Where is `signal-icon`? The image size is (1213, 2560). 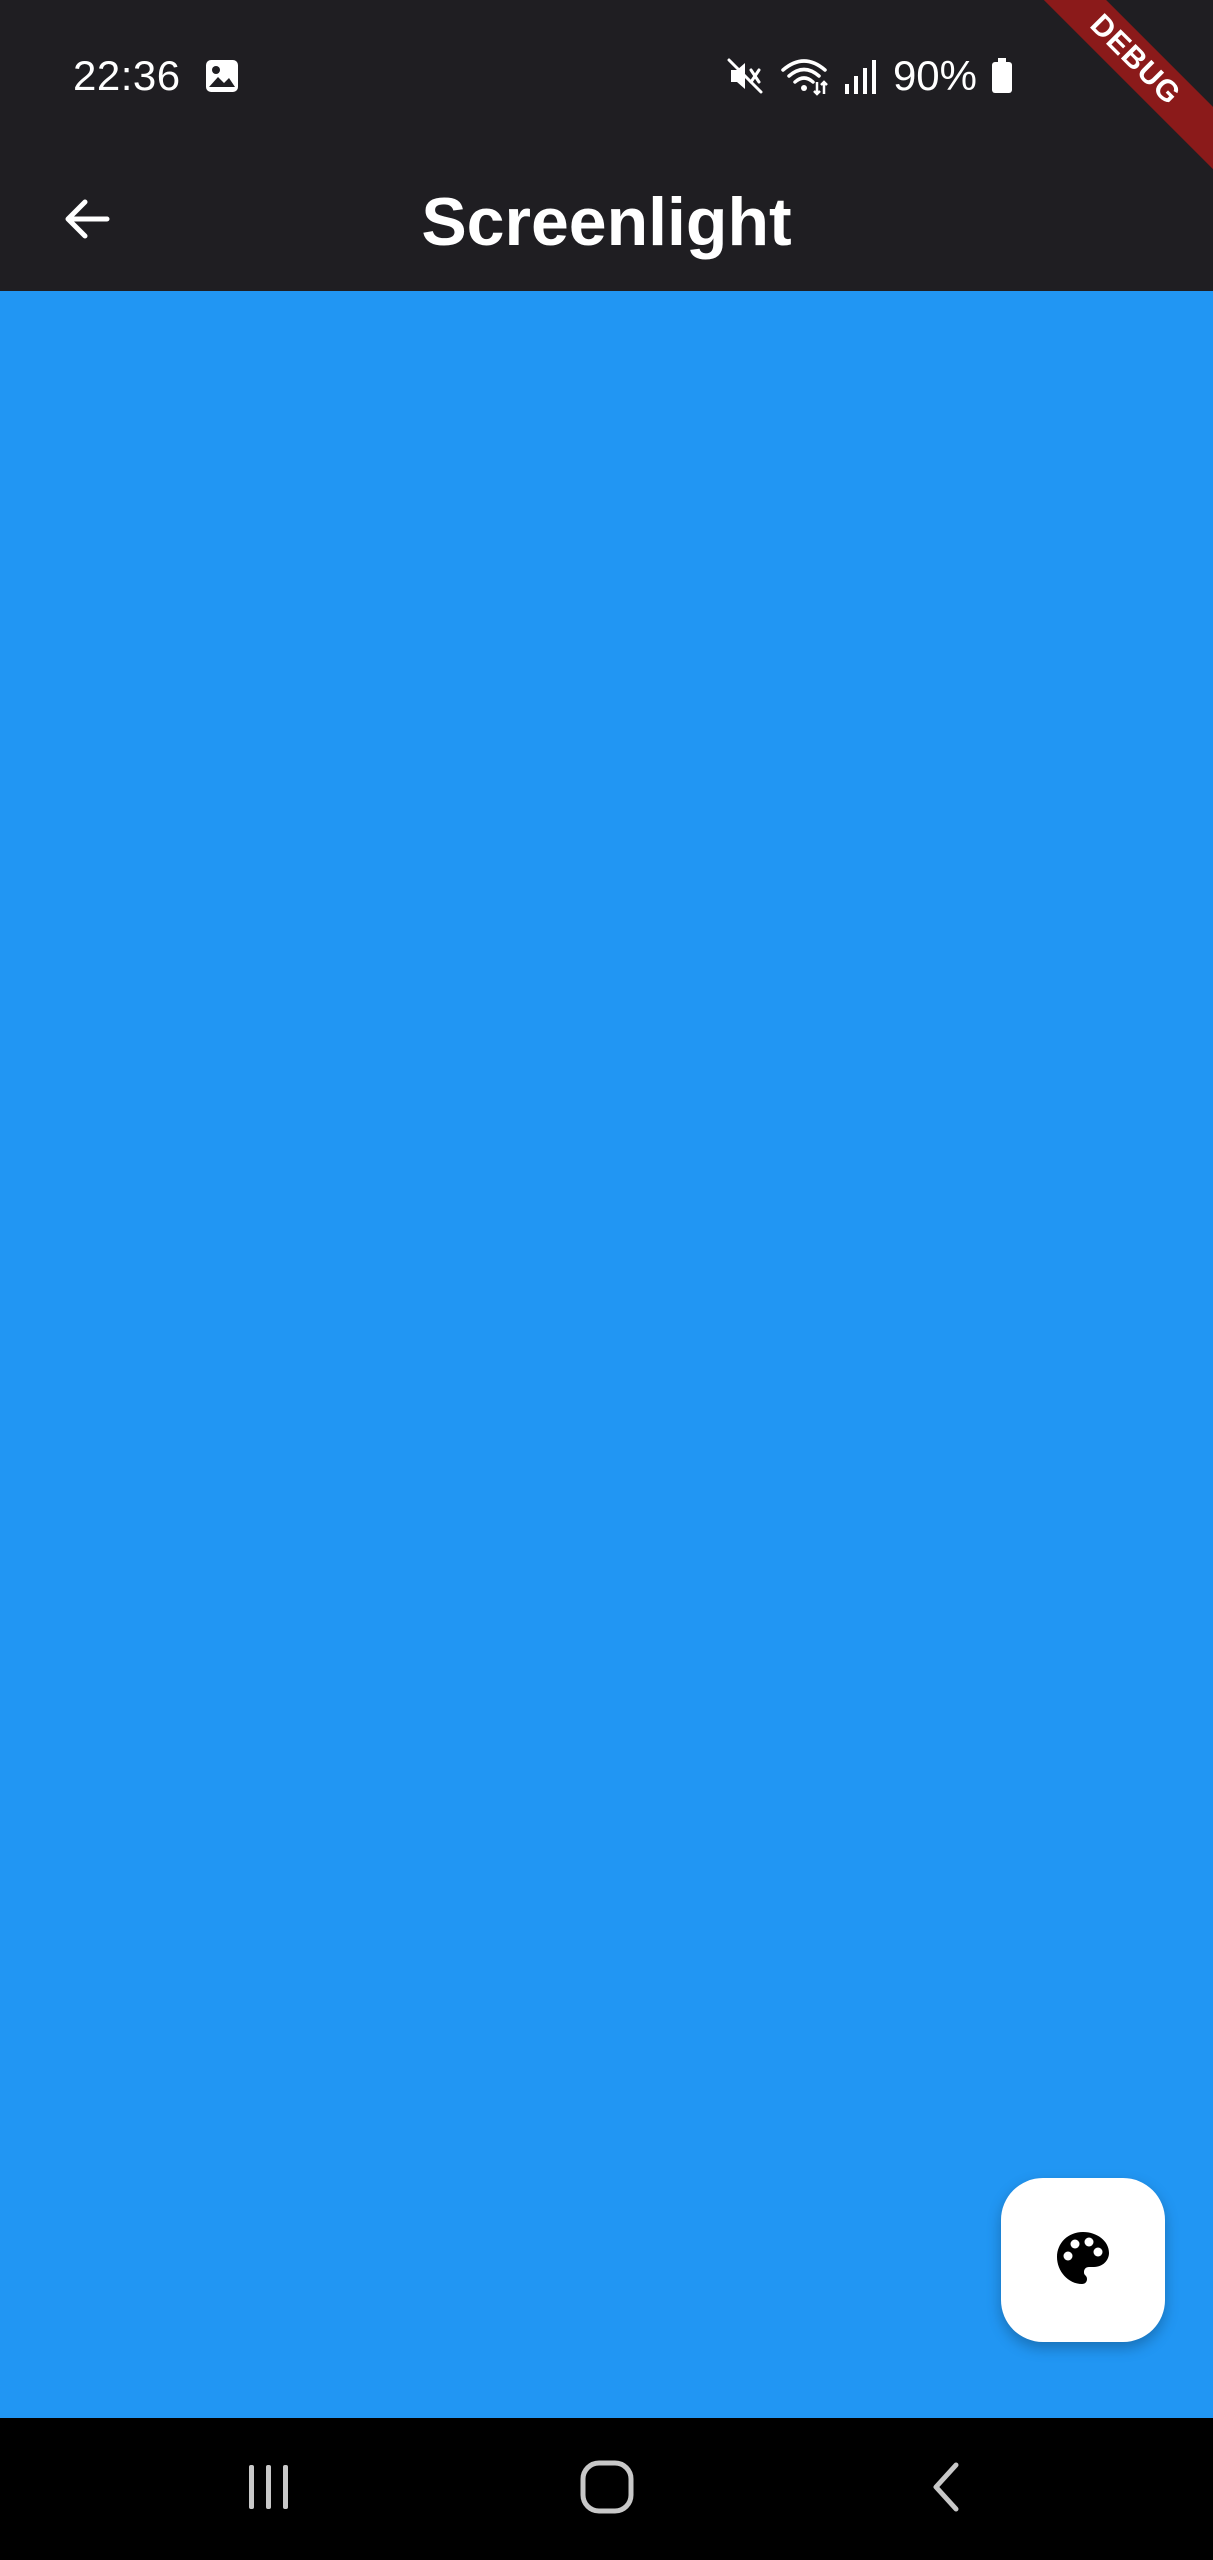
signal-icon is located at coordinates (861, 76).